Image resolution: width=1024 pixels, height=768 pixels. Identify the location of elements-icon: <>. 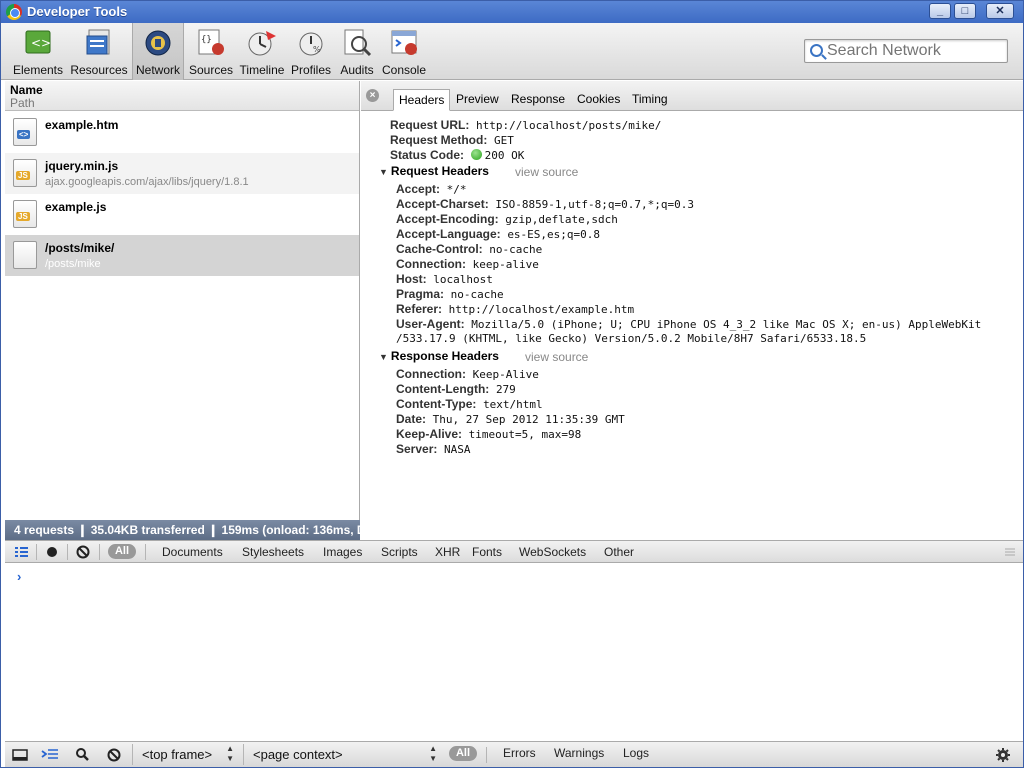
(38, 42).